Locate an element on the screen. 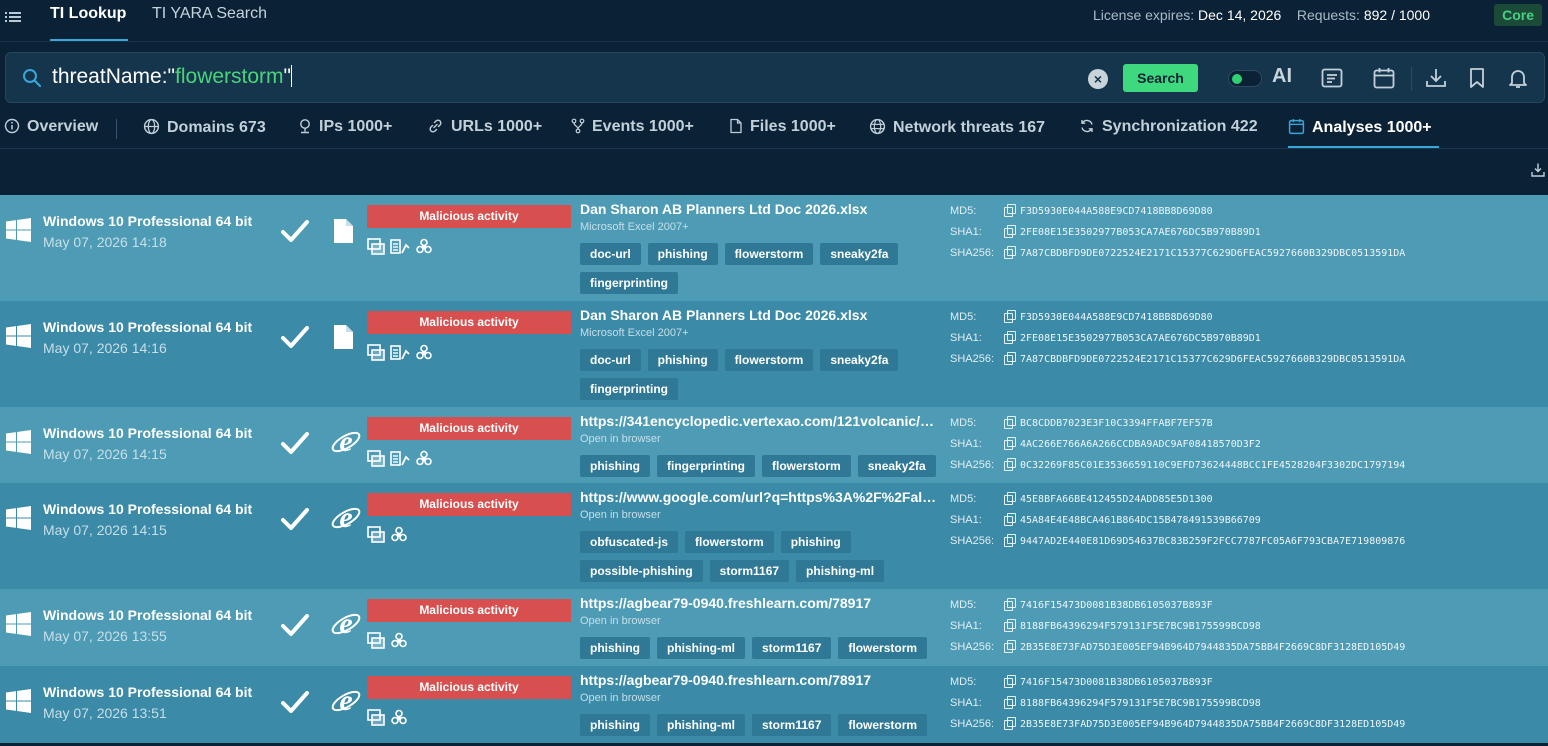  tab-overview: Overview is located at coordinates (51, 127).